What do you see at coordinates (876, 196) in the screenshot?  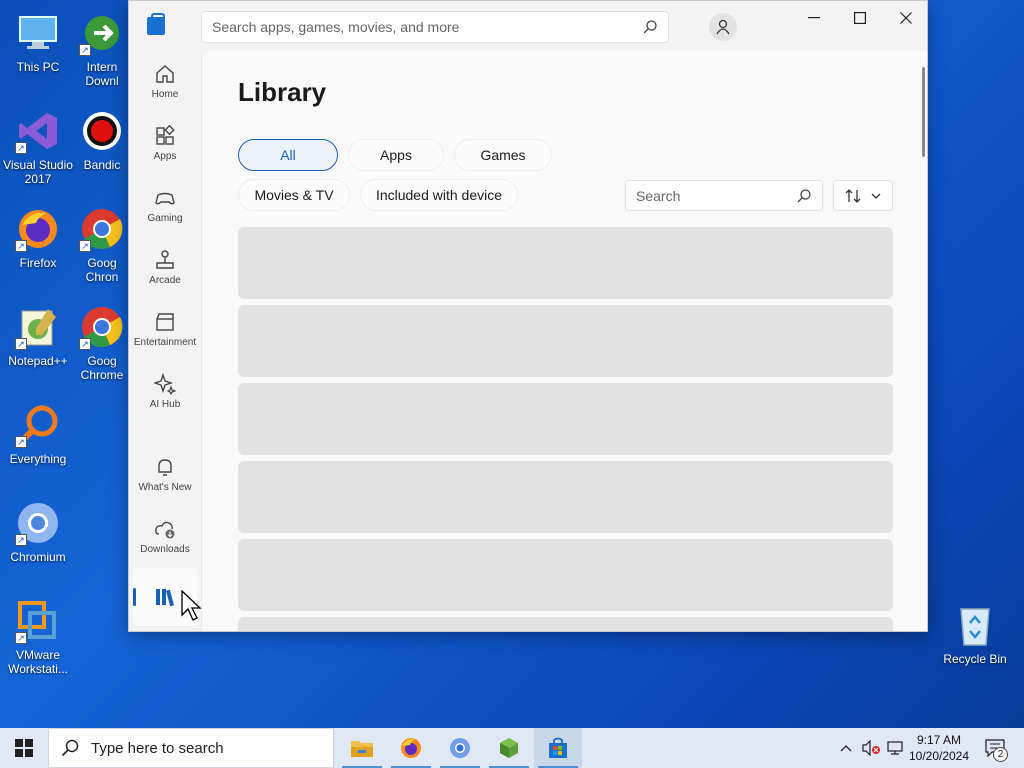 I see `chevron-down-icon` at bounding box center [876, 196].